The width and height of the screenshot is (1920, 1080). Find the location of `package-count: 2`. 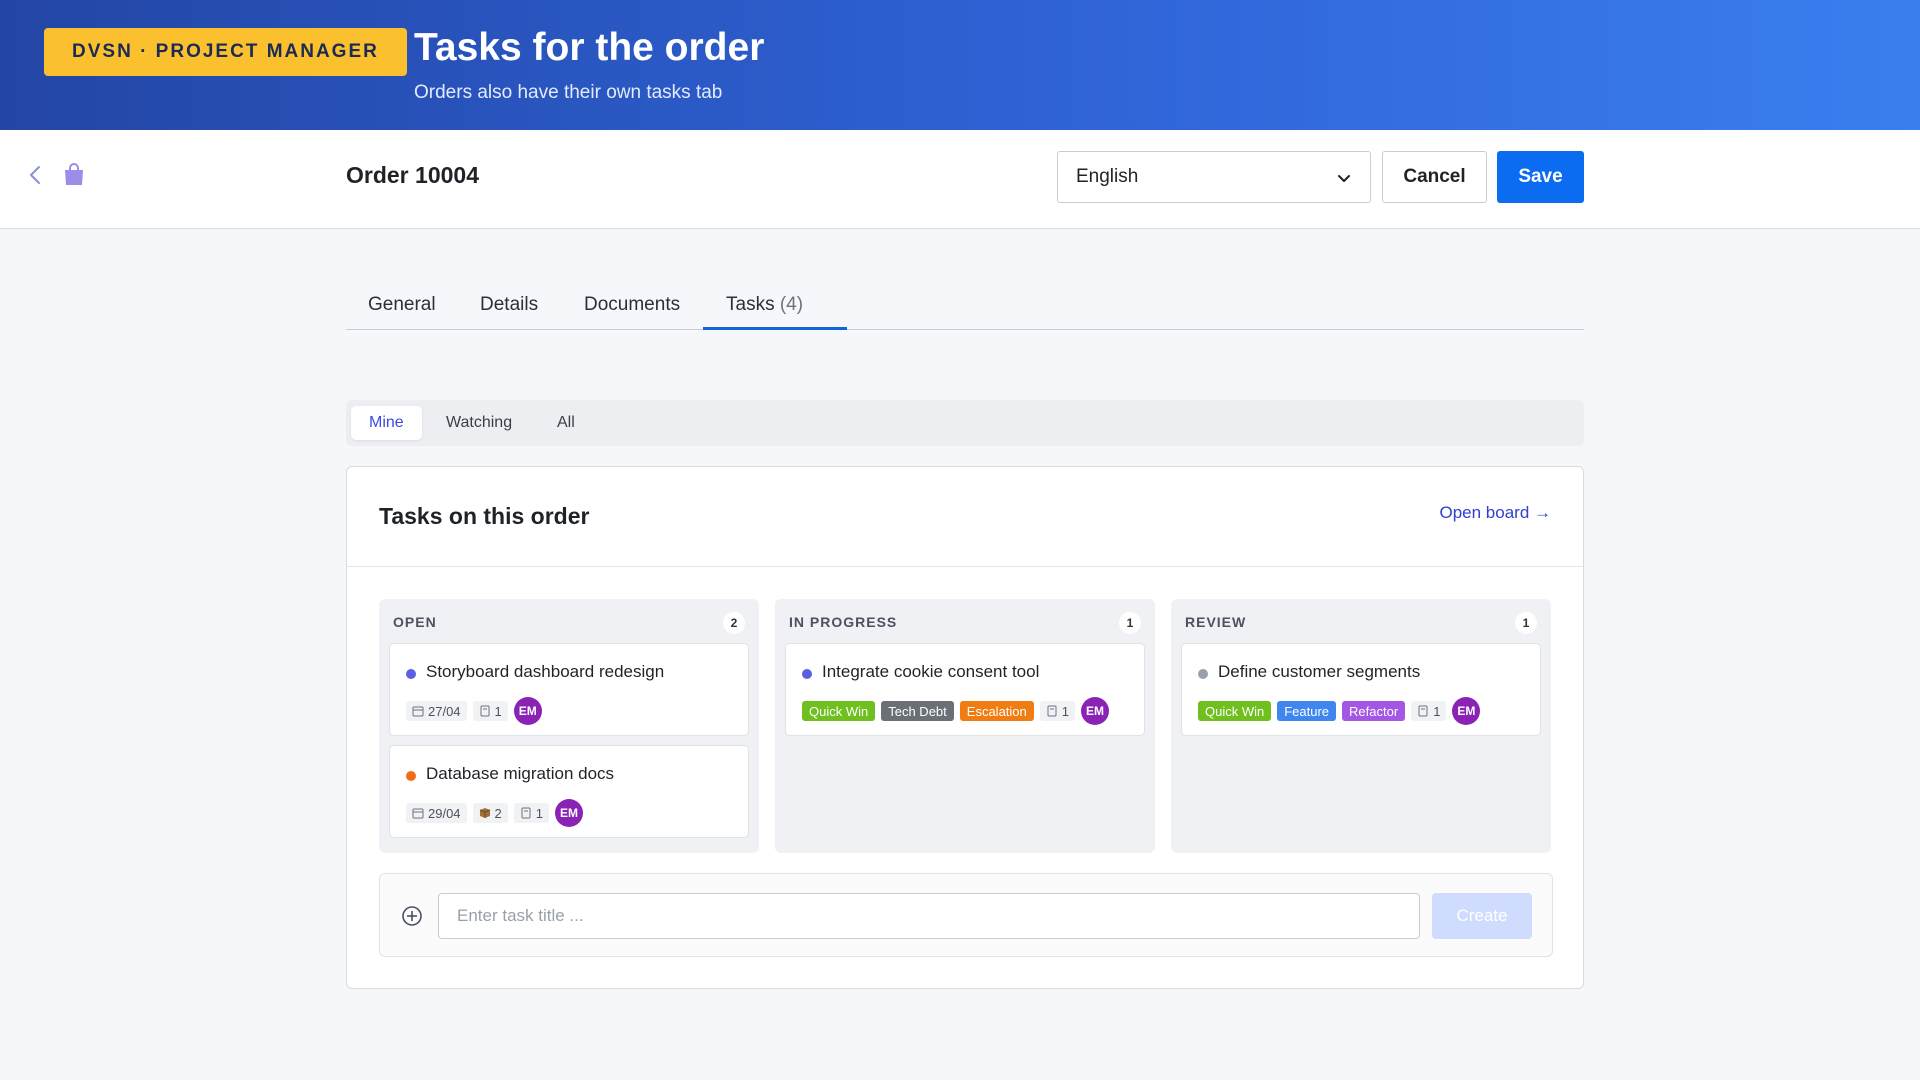

package-count: 2 is located at coordinates (498, 813).